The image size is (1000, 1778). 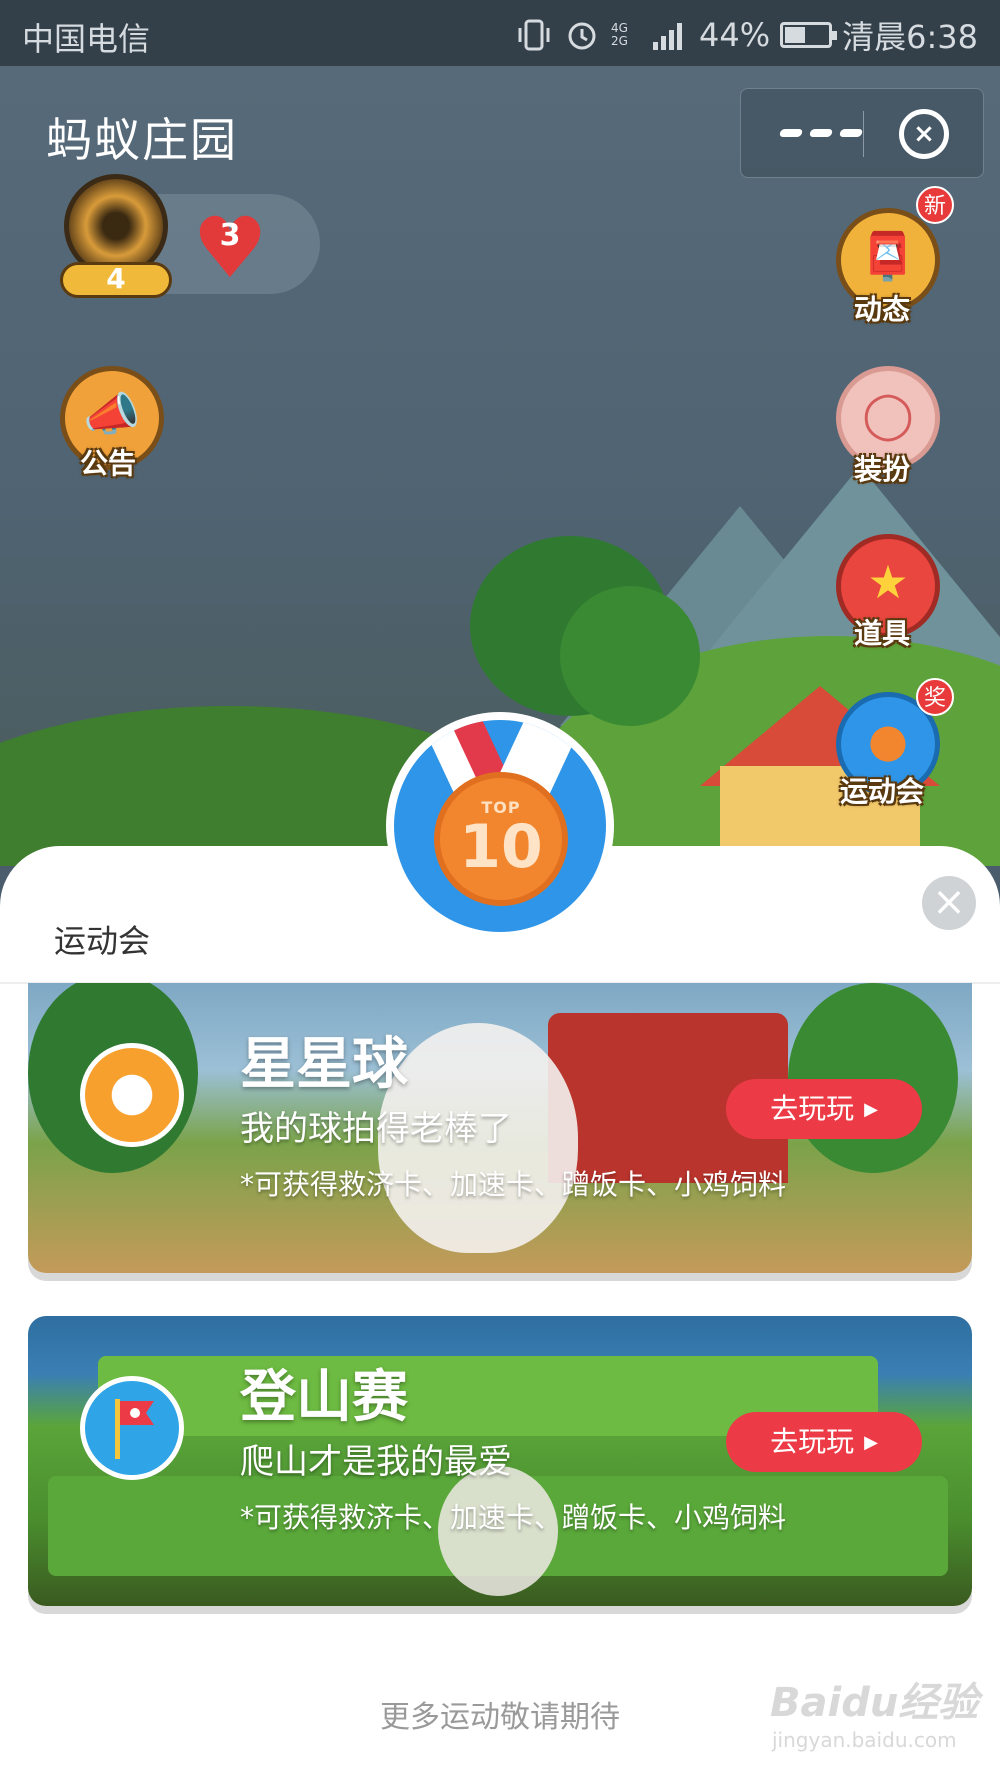 What do you see at coordinates (108, 463) in the screenshot?
I see `announcement-label: 公告` at bounding box center [108, 463].